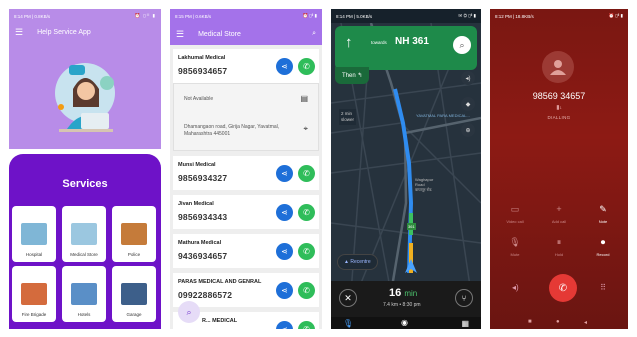 This screenshot has width=637, height=337. I want to click on fire-brigade-icon, so click(34, 294).